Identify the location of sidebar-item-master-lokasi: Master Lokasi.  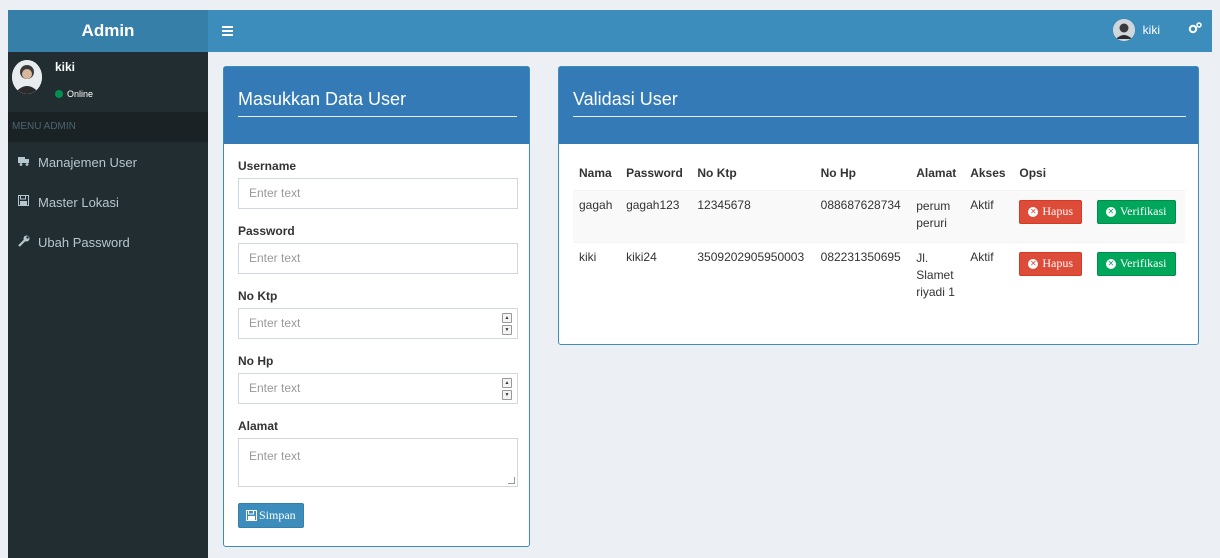
(108, 202).